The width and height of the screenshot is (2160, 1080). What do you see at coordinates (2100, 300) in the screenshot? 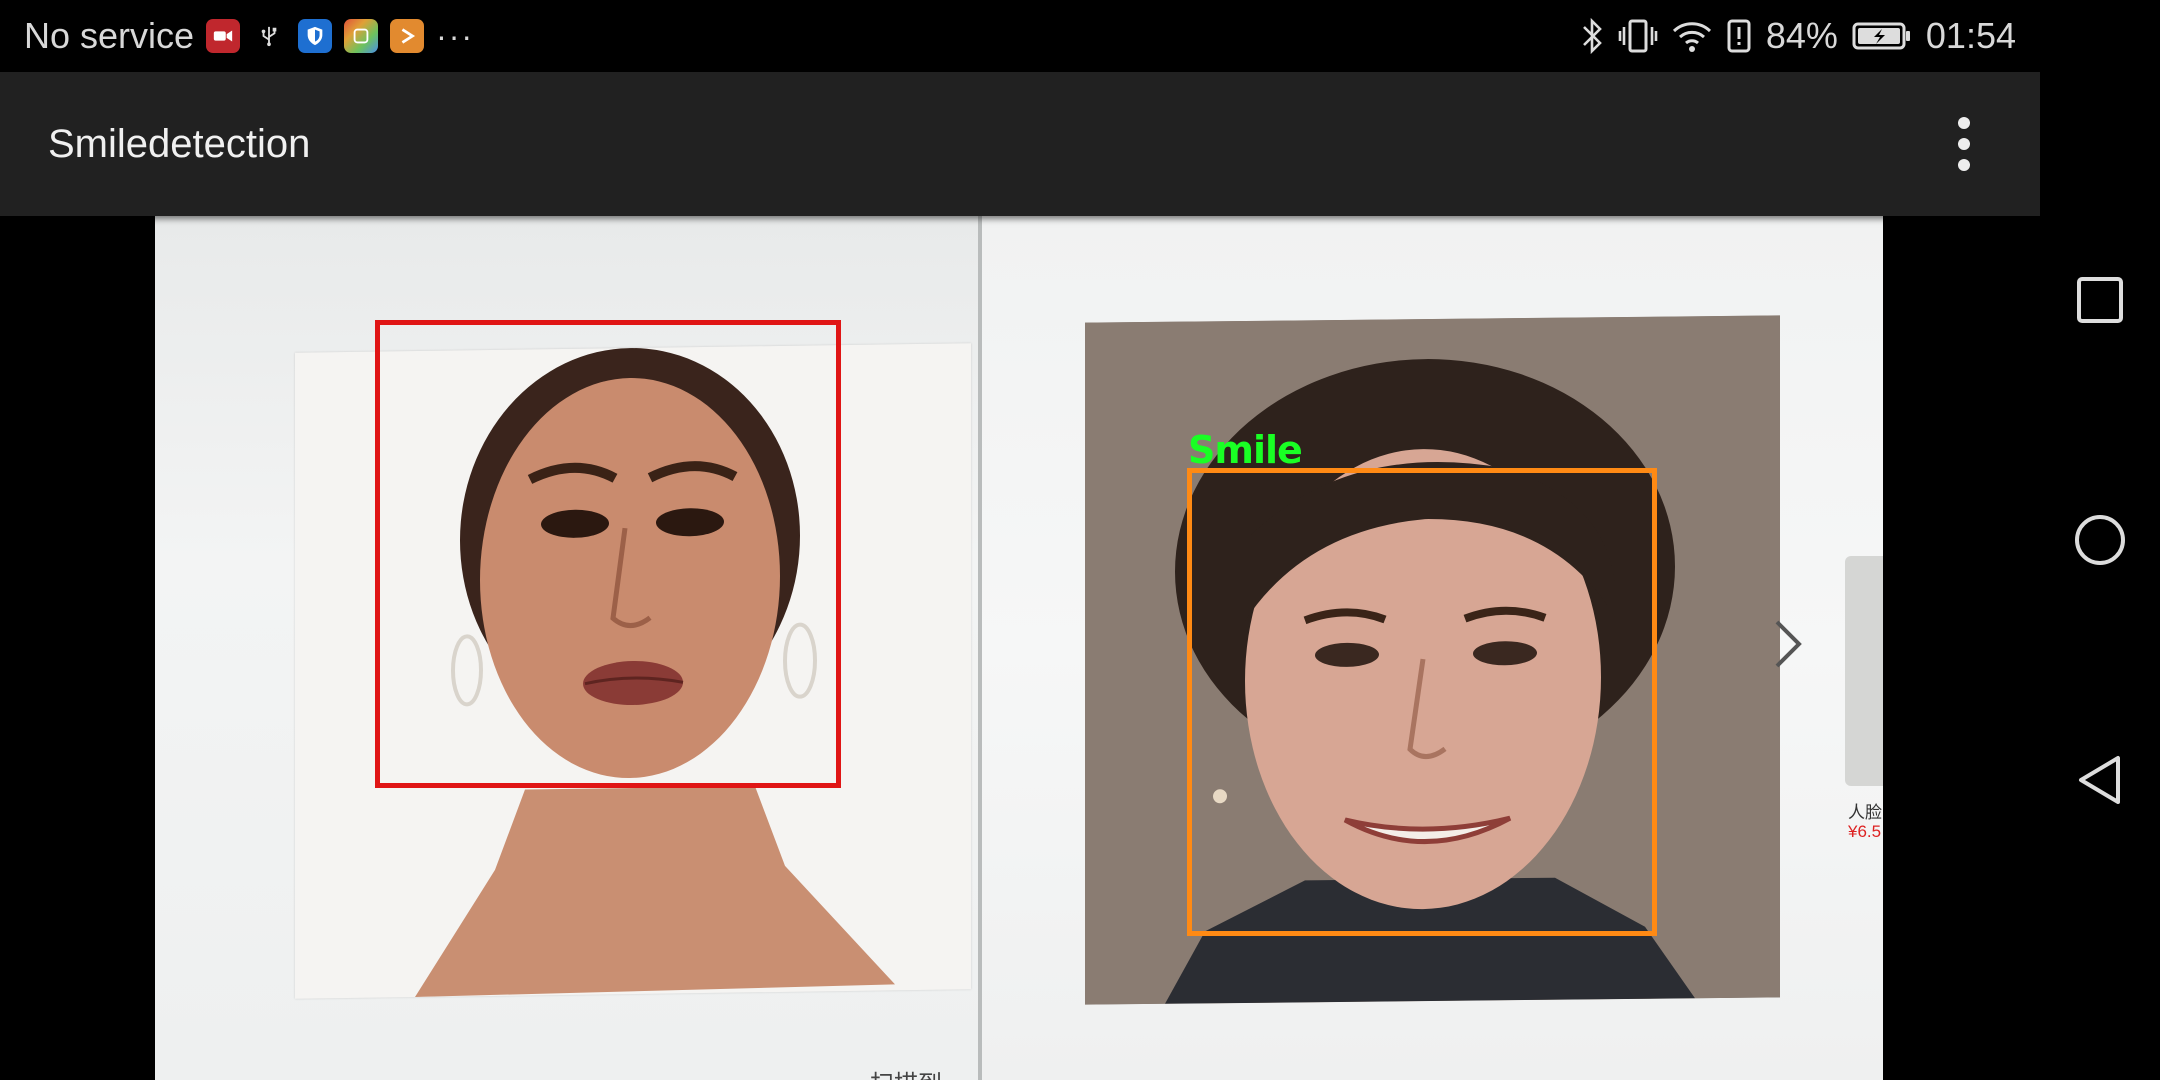
I see `recents-square-icon` at bounding box center [2100, 300].